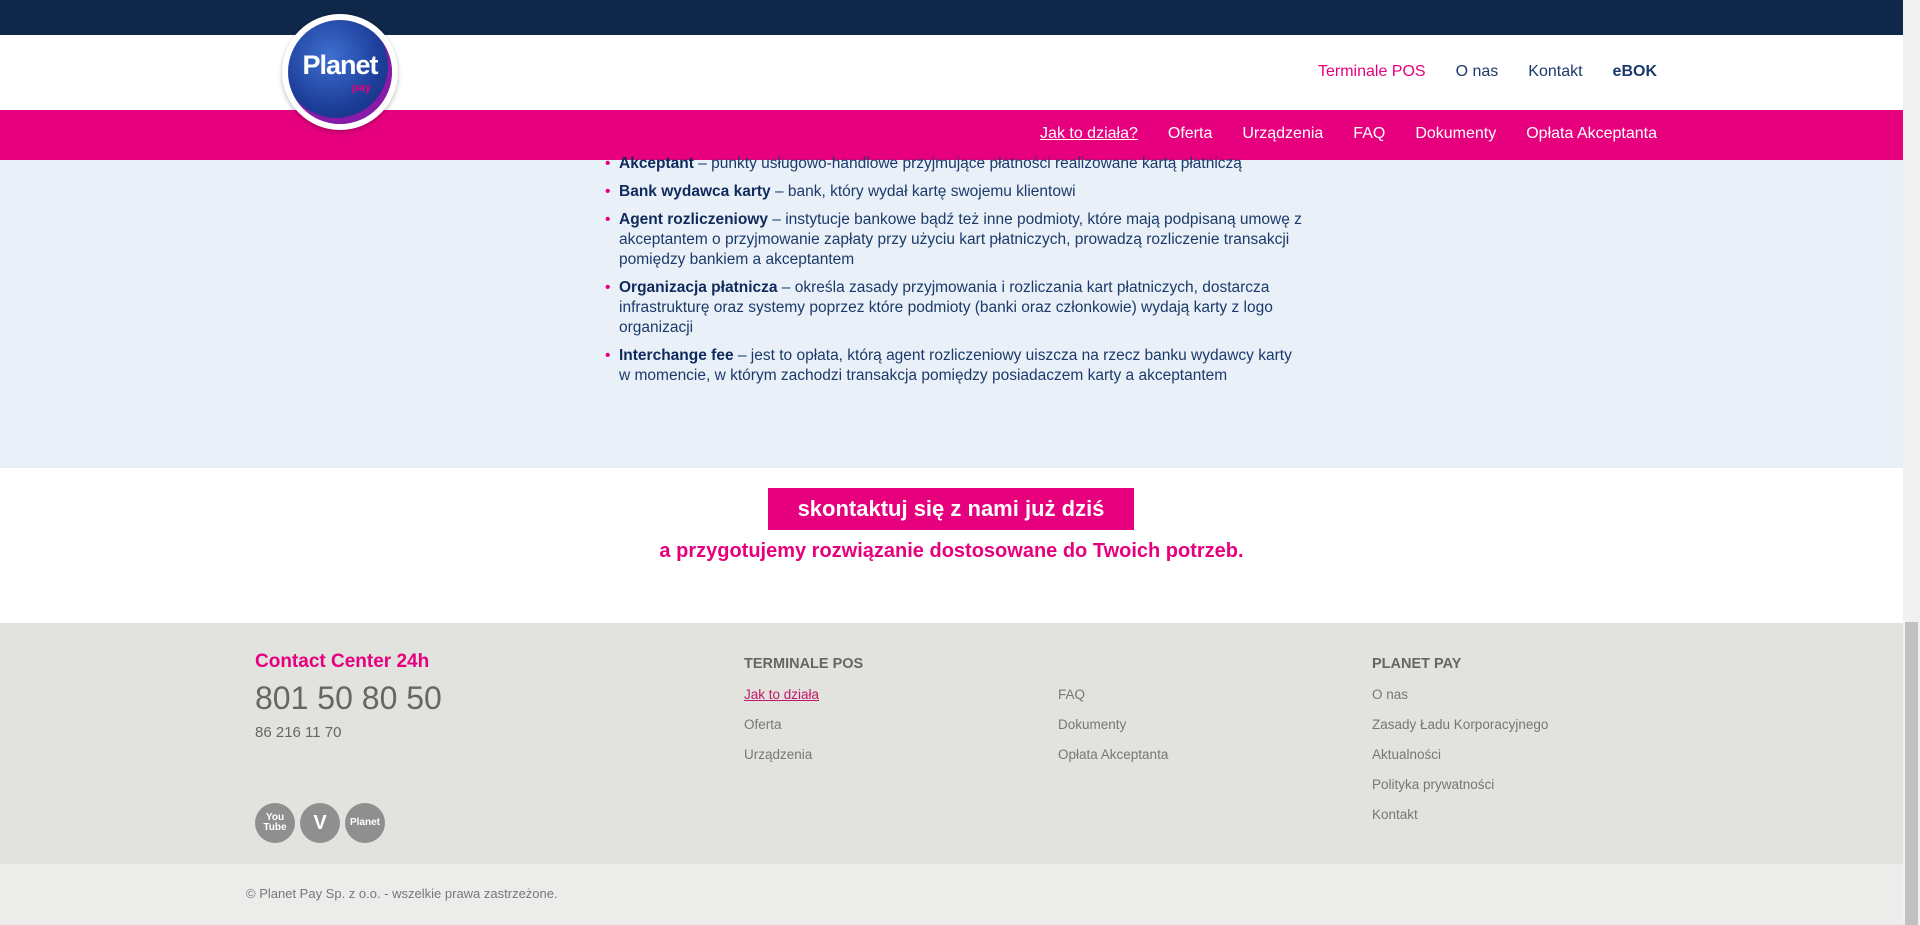  Describe the element at coordinates (275, 823) in the screenshot. I see `youtube-icon: You Tube` at that location.